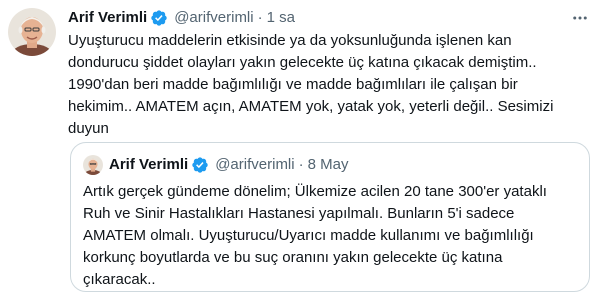  I want to click on quoted-author-avatar, so click(93, 165).